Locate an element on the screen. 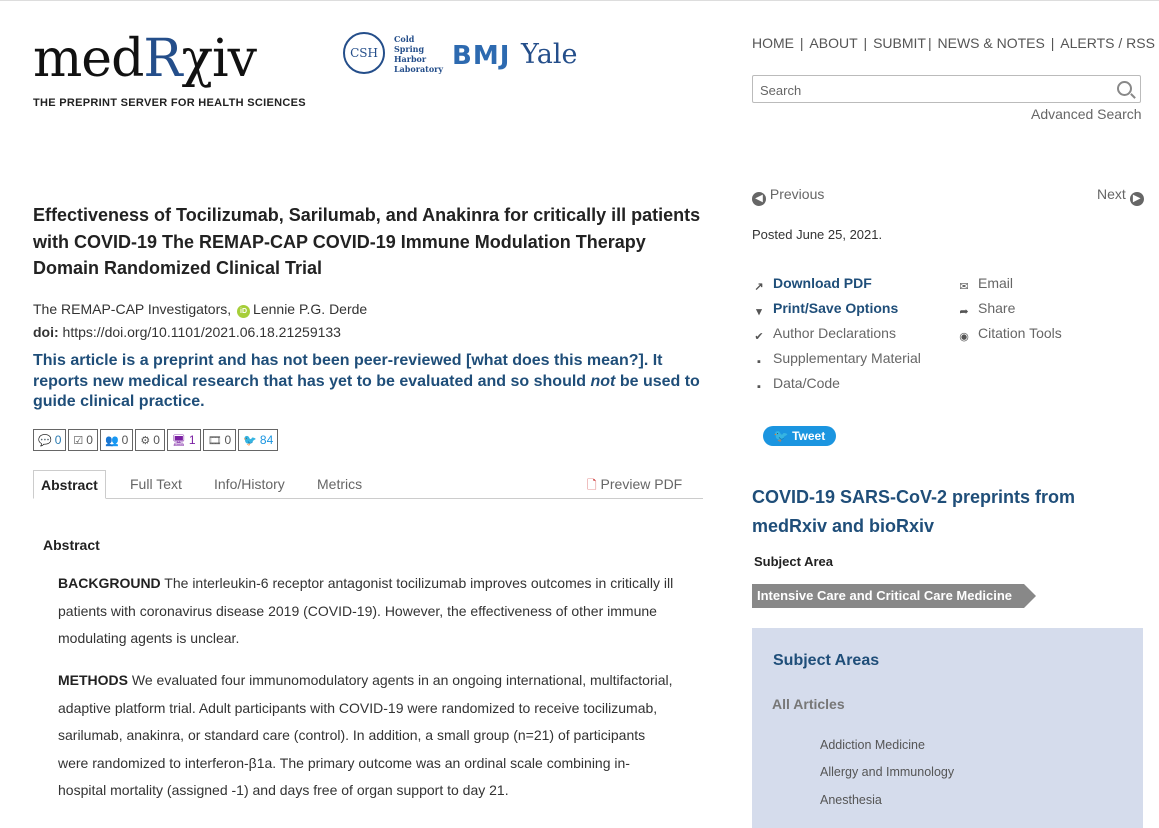  csh-line: Harbor is located at coordinates (410, 59).